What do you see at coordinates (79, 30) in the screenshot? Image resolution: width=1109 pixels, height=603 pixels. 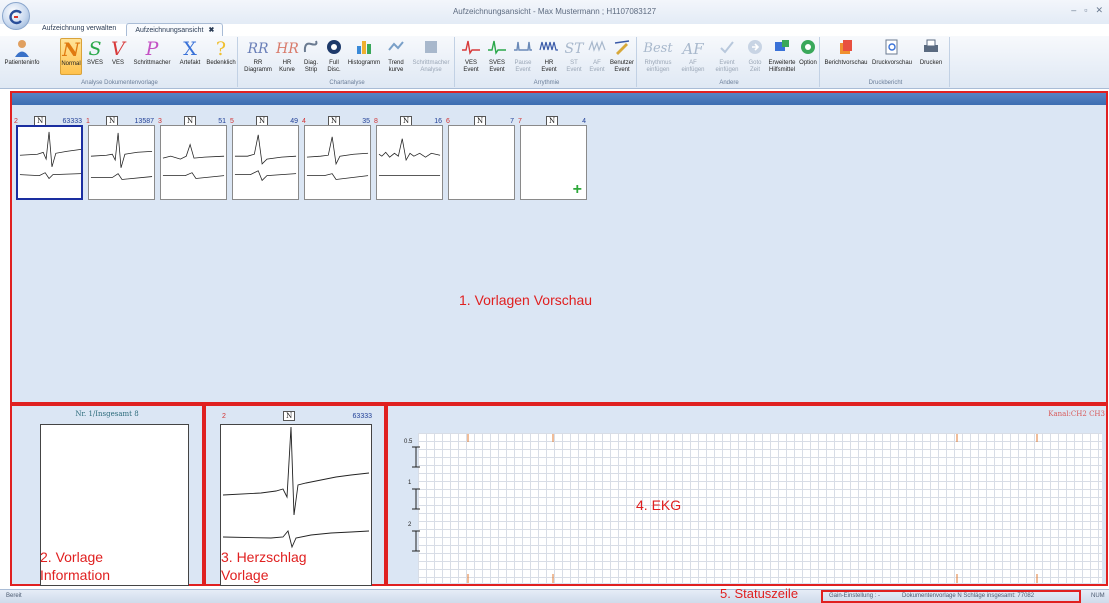 I see `tab-aufzeichnung-verwalten: Aufzeichnung verwalten` at bounding box center [79, 30].